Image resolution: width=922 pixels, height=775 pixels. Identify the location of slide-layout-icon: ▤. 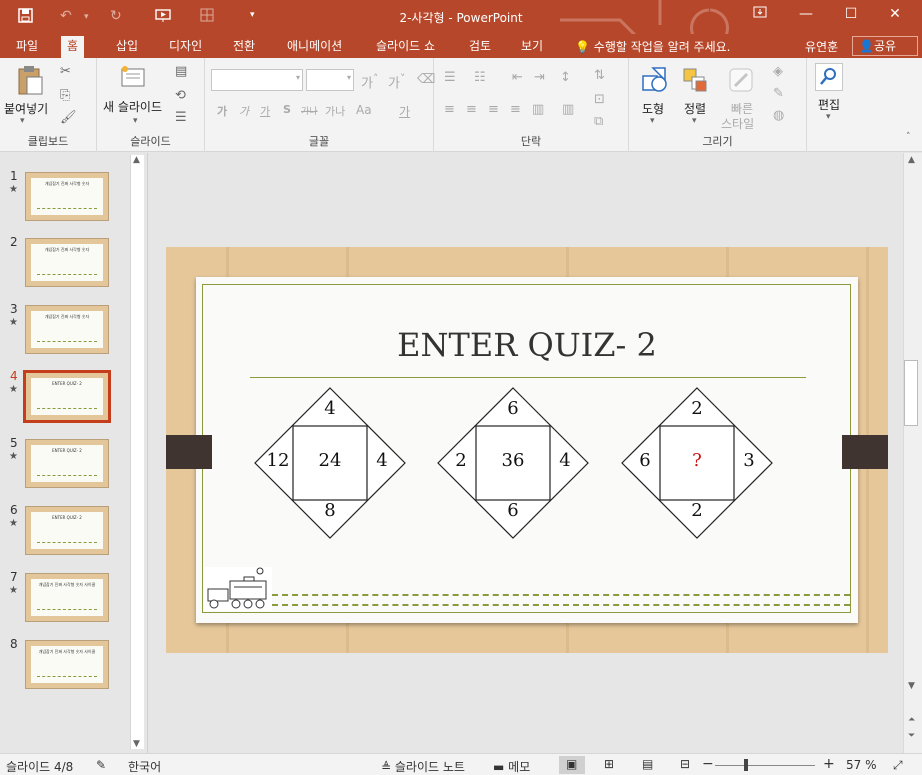
(181, 71).